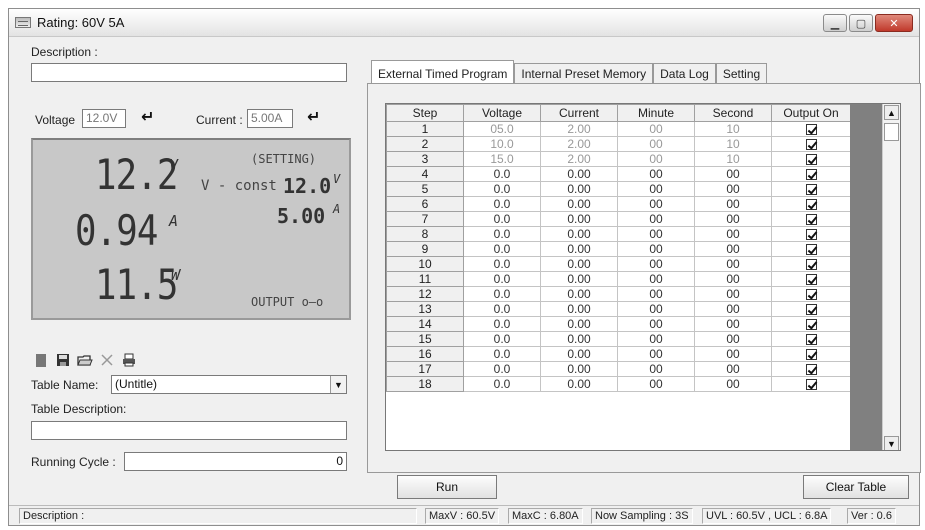  Describe the element at coordinates (63, 360) in the screenshot. I see `save-icon` at that location.